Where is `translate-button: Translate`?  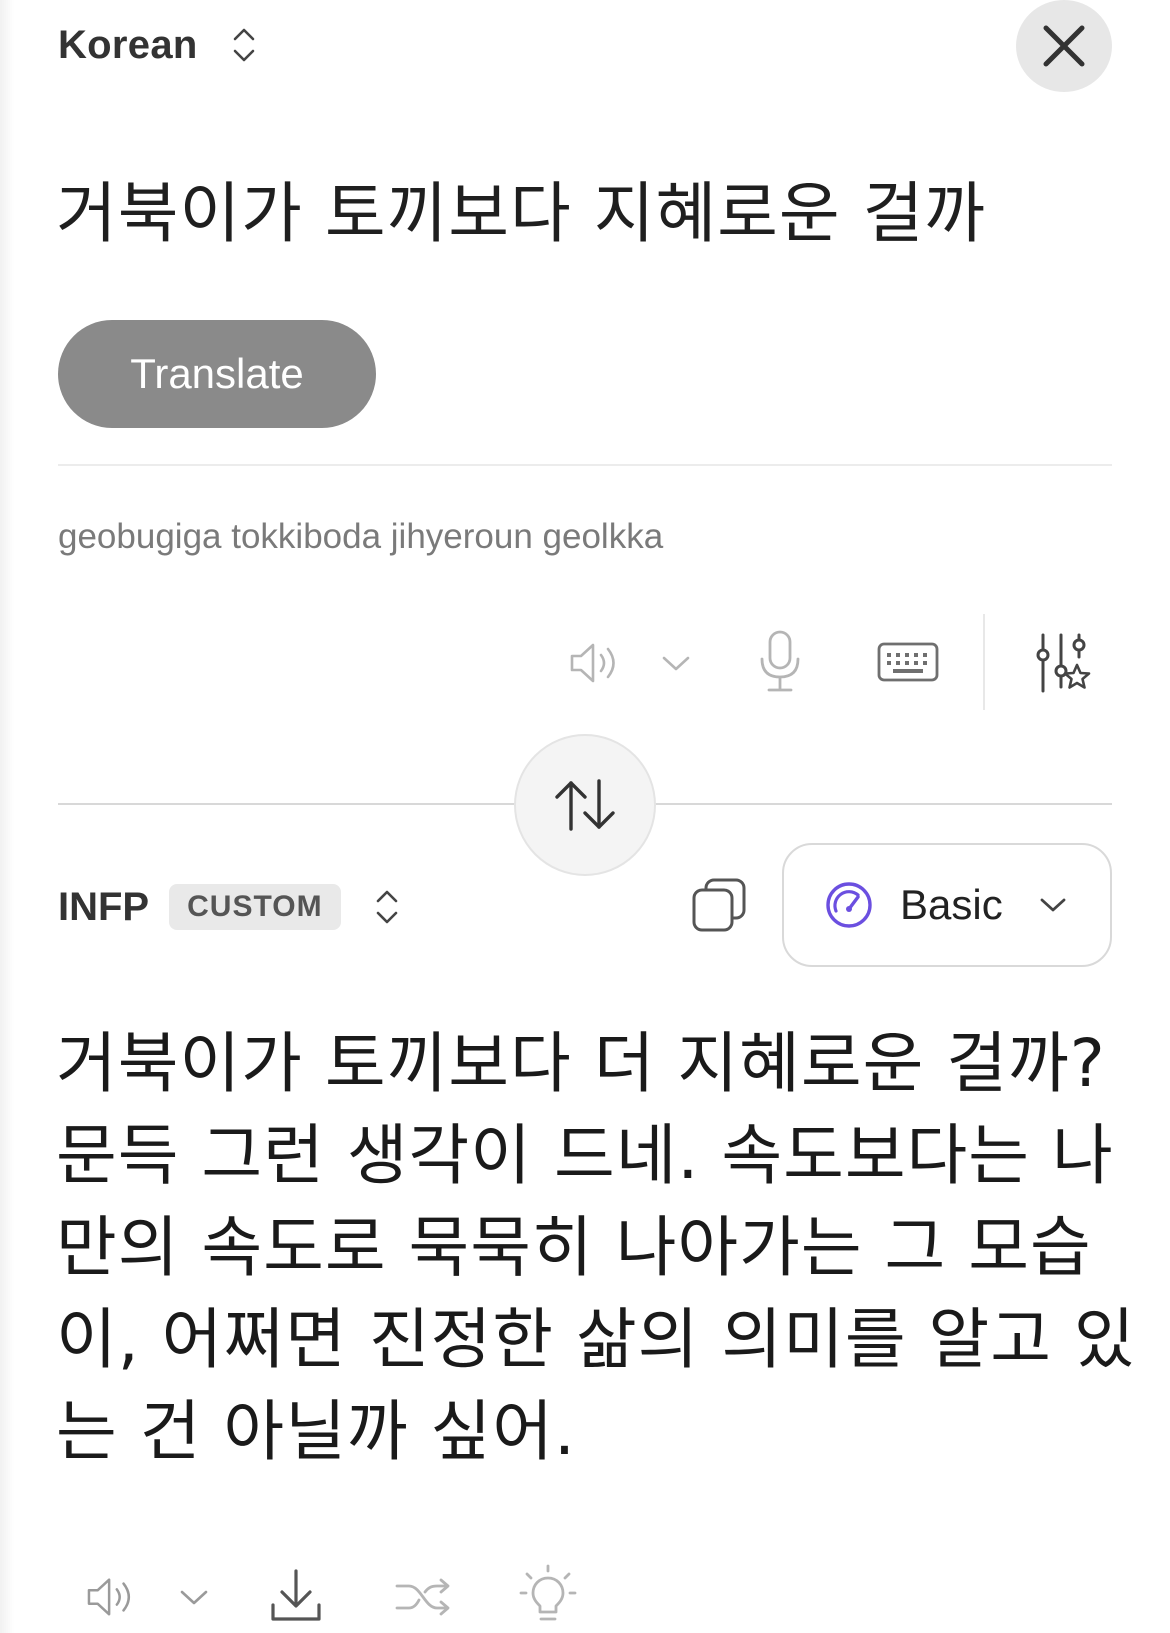
translate-button: Translate is located at coordinates (217, 374).